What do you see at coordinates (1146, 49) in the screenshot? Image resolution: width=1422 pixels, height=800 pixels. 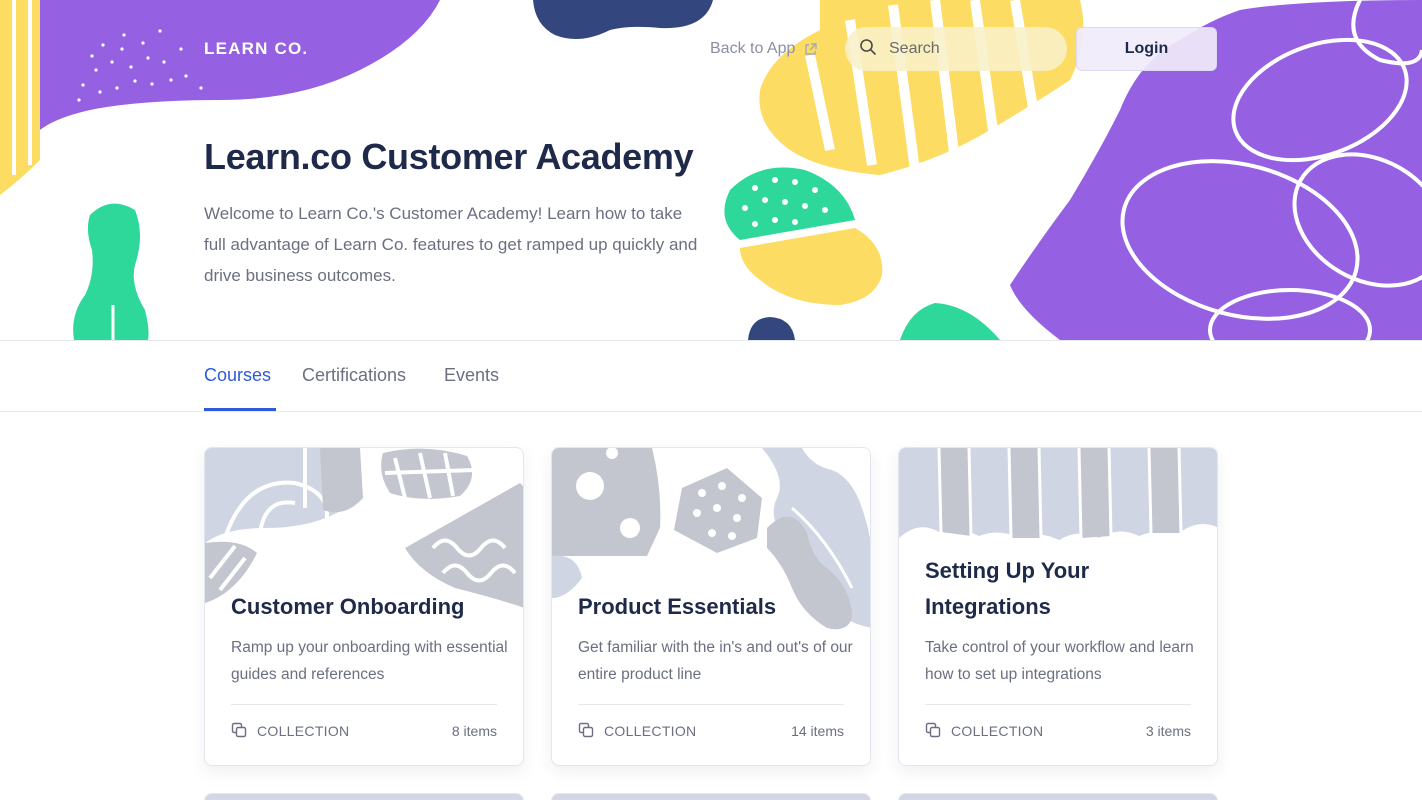 I see `login-button: Login` at bounding box center [1146, 49].